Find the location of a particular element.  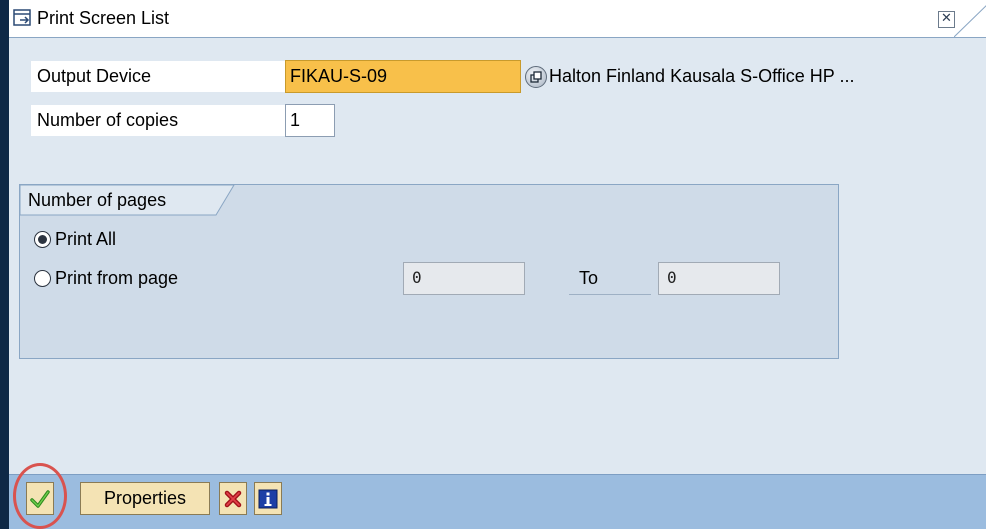

print-all-label: Print All is located at coordinates (86, 238).